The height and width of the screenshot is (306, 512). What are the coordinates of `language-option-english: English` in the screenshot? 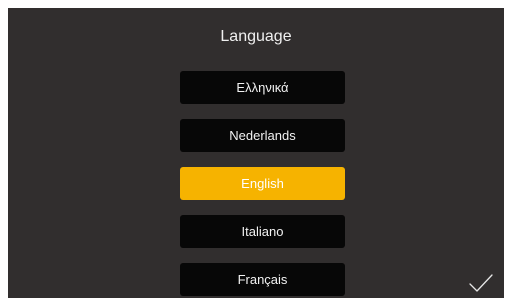 It's located at (262, 183).